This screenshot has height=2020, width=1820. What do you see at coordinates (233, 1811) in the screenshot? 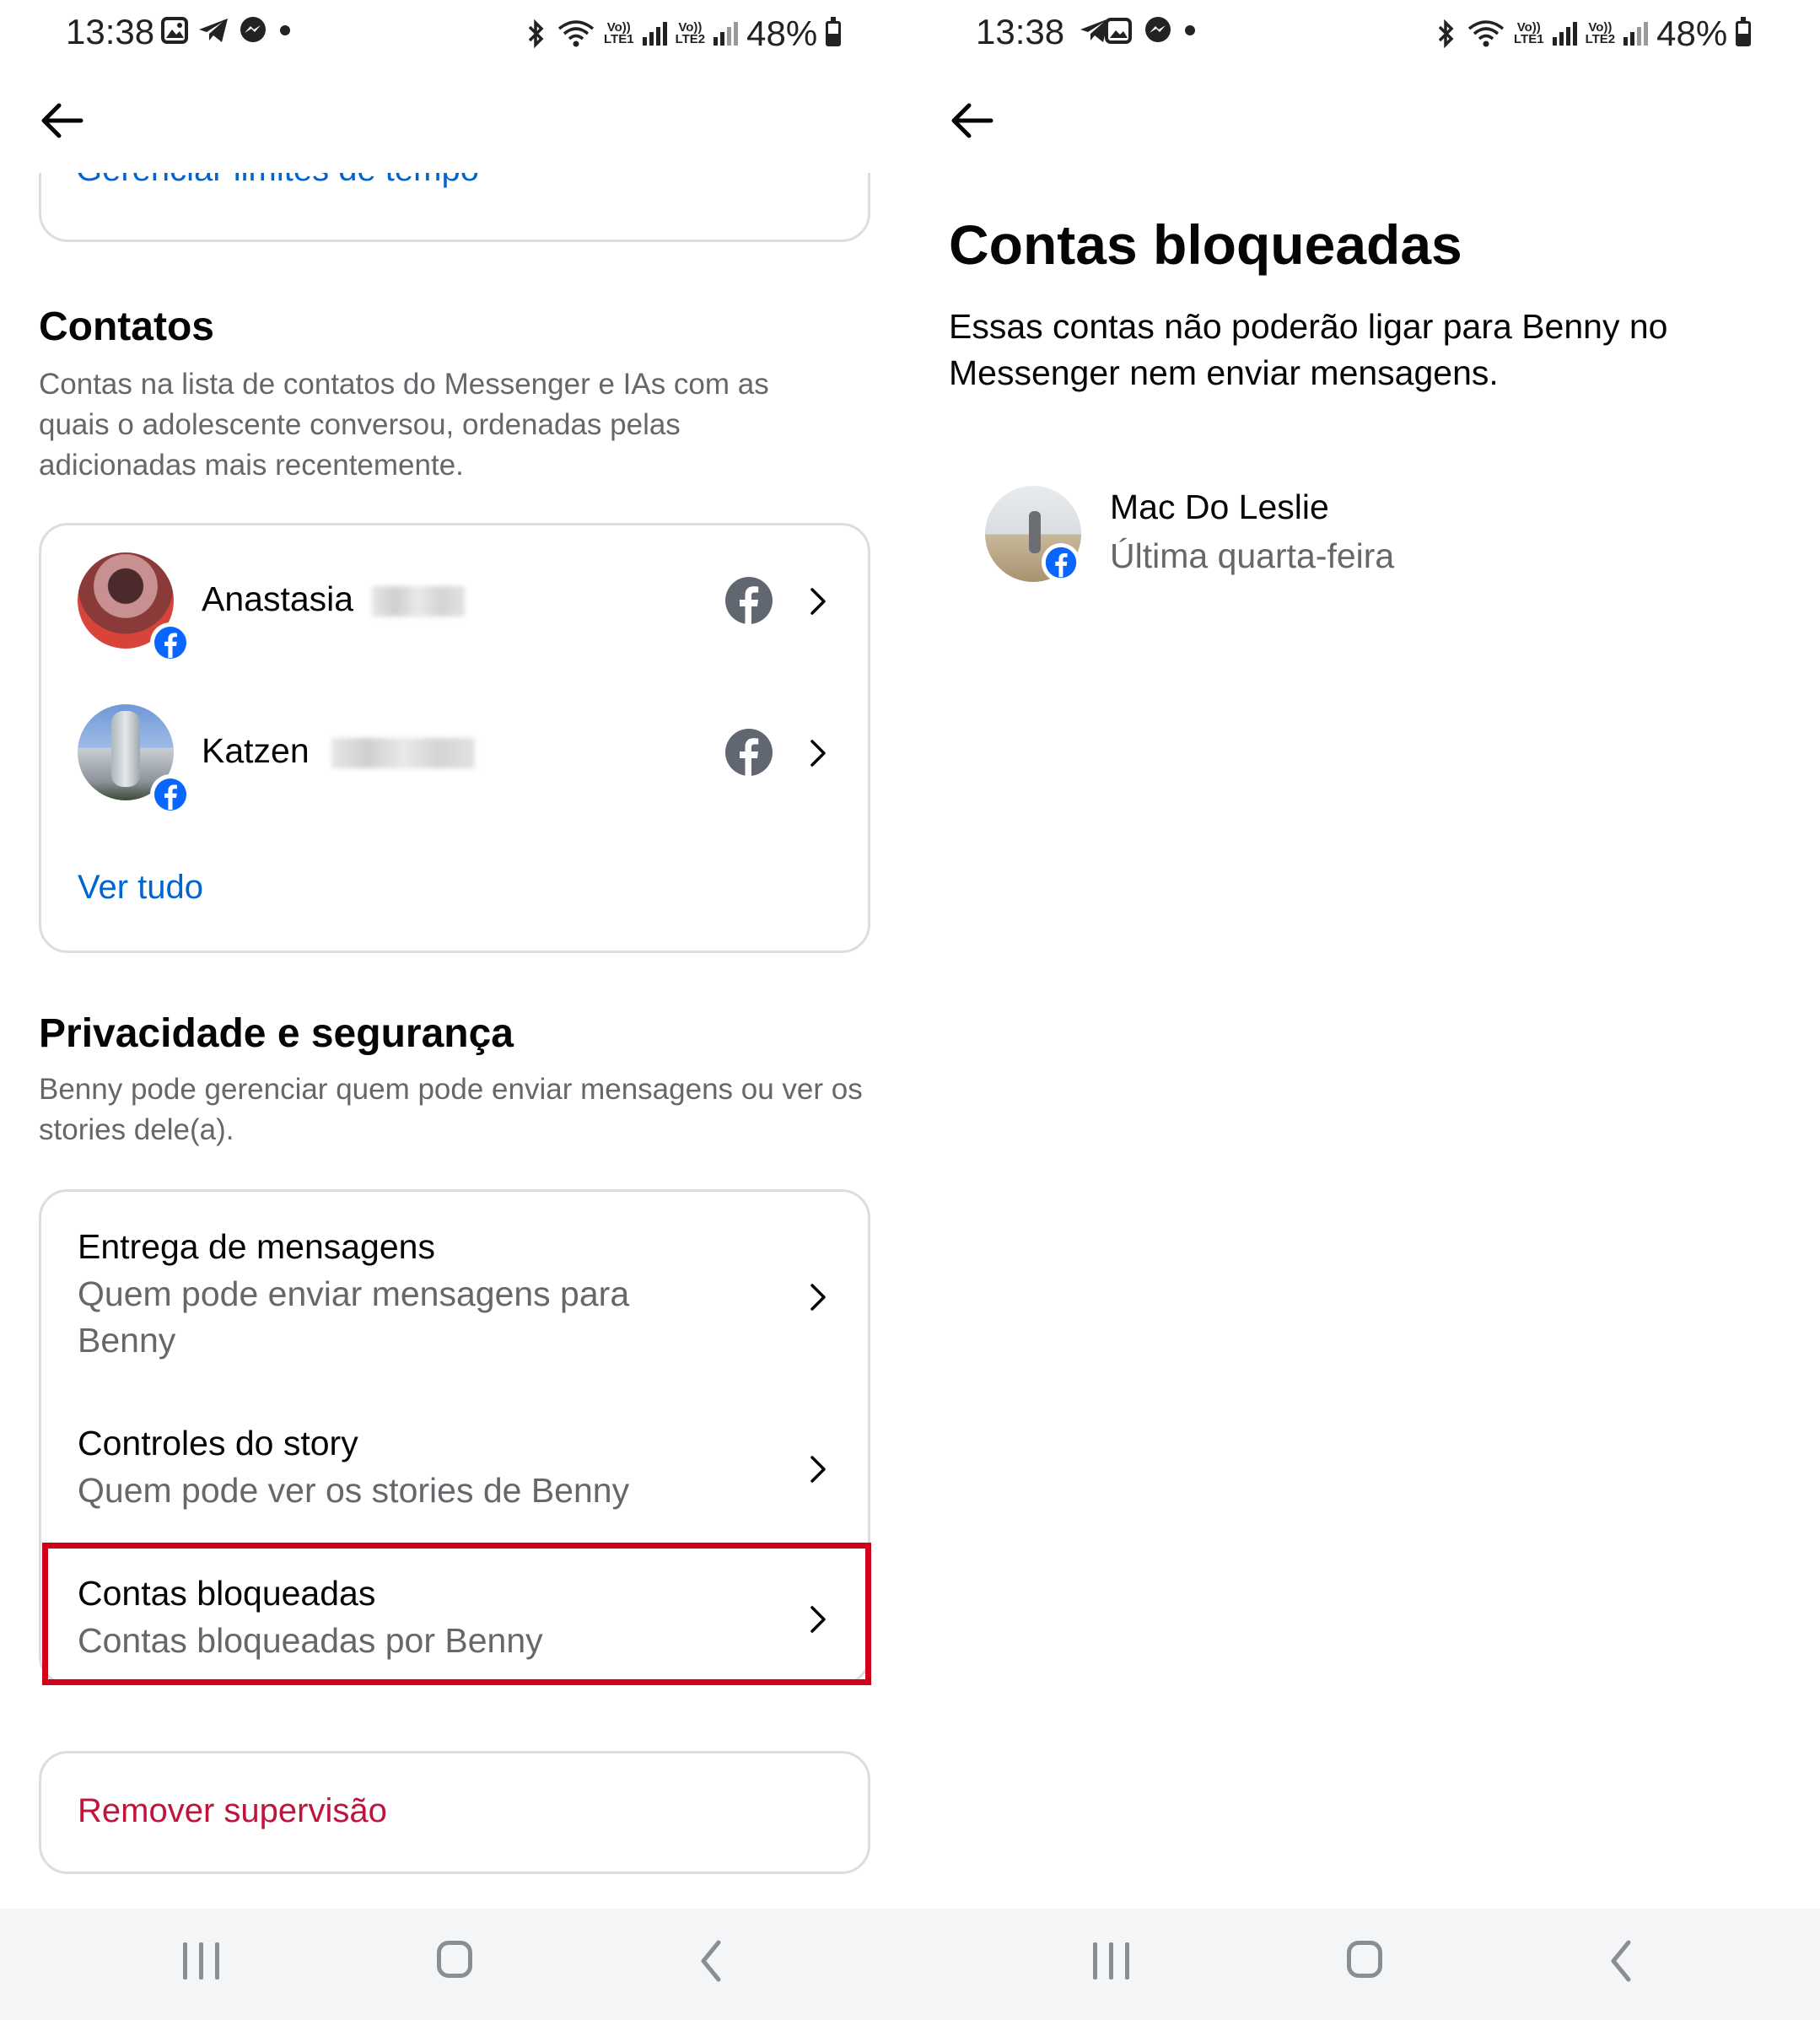
I see `remove-supervision-button: Remover supervisão` at bounding box center [233, 1811].